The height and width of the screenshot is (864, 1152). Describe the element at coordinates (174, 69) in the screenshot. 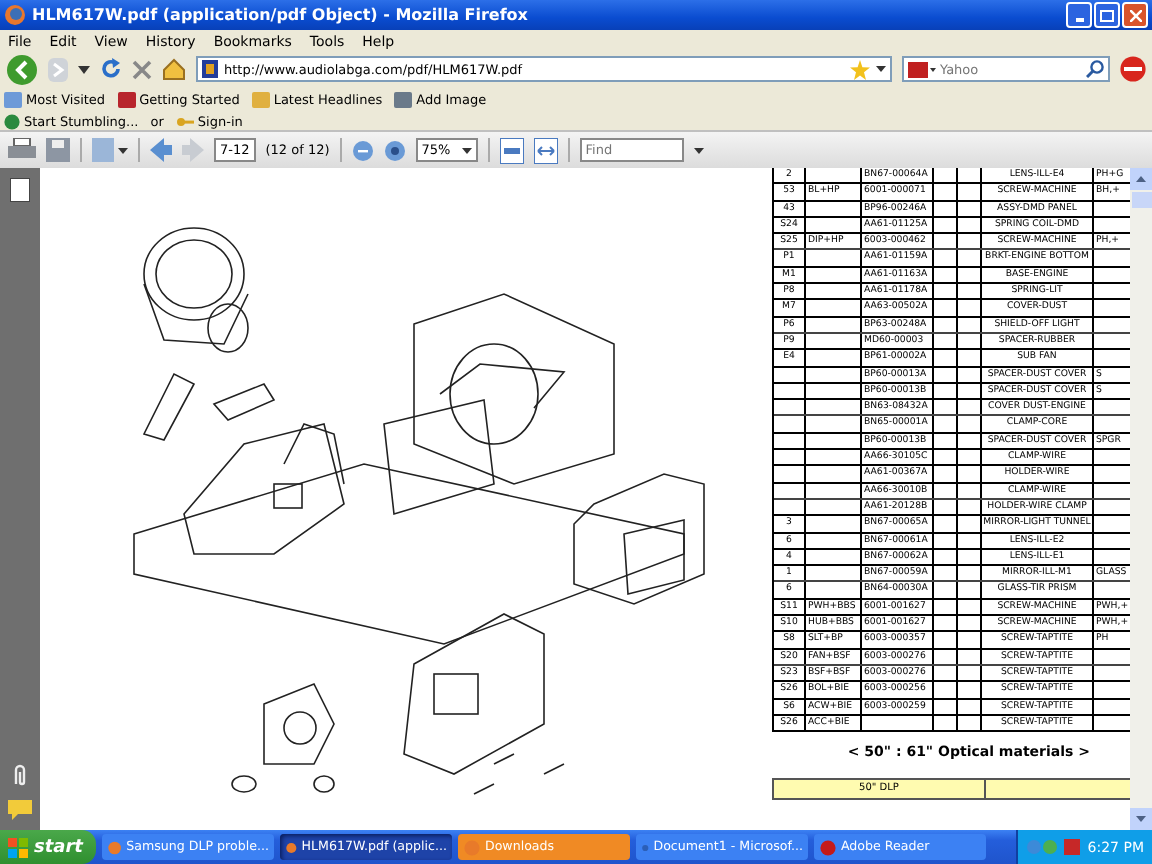

I see `home-icon` at that location.